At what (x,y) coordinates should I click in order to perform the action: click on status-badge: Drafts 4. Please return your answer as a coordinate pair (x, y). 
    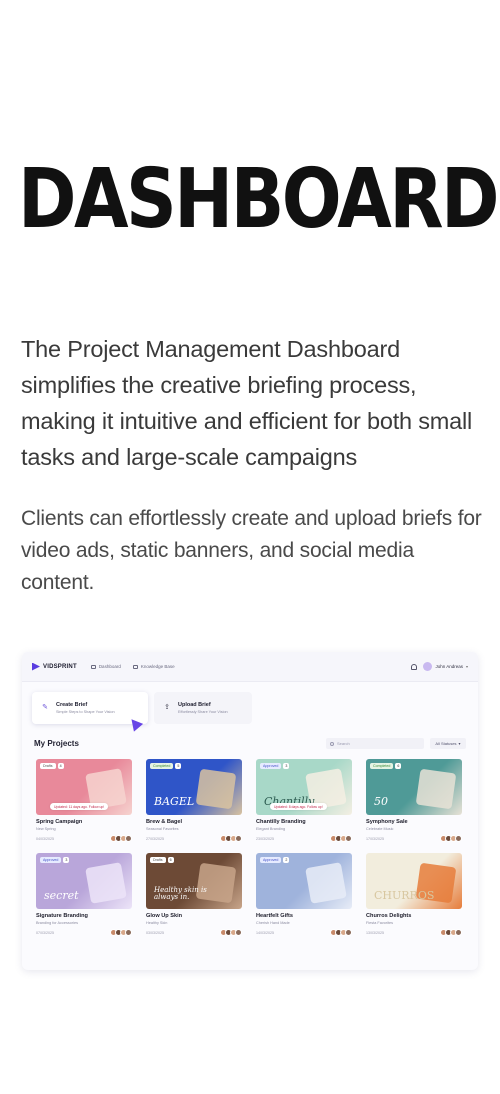
    Looking at the image, I should click on (52, 766).